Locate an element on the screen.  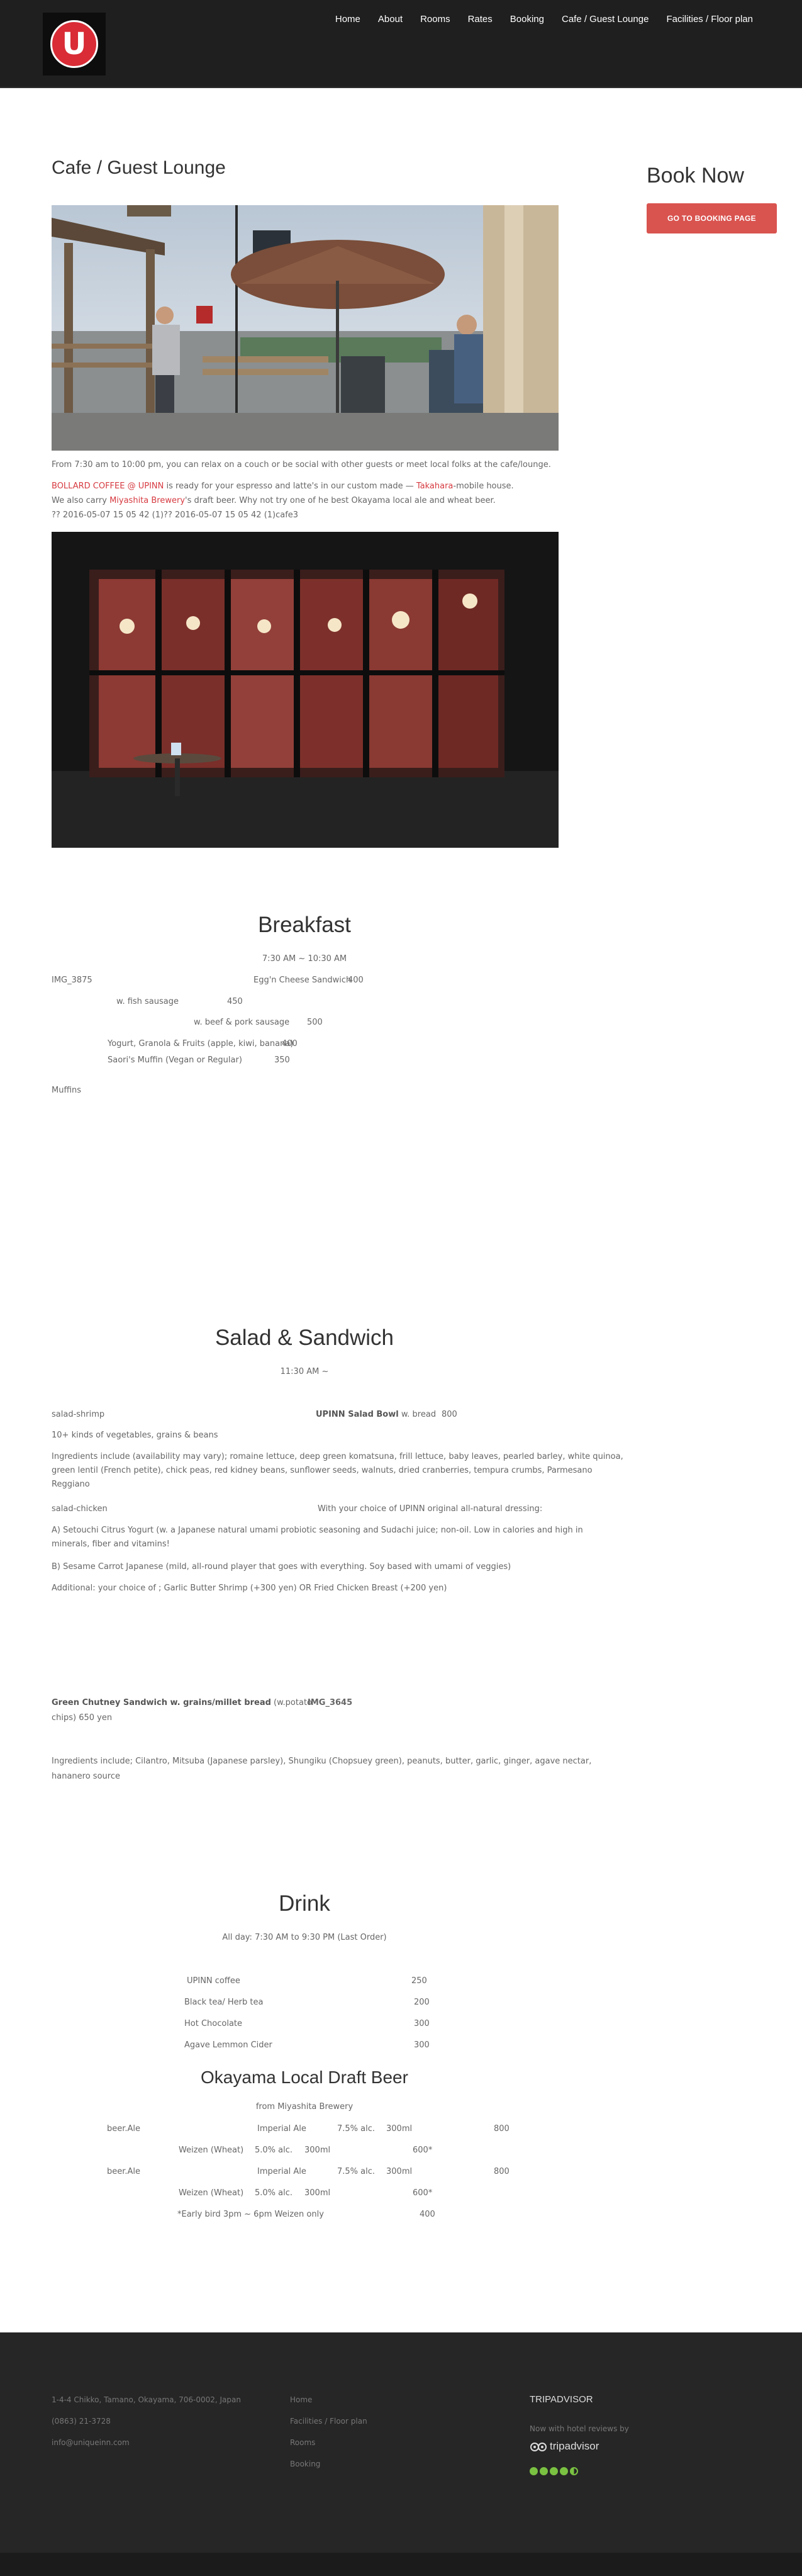
salad-bowl-suffix: w. bread is located at coordinates (417, 1414).